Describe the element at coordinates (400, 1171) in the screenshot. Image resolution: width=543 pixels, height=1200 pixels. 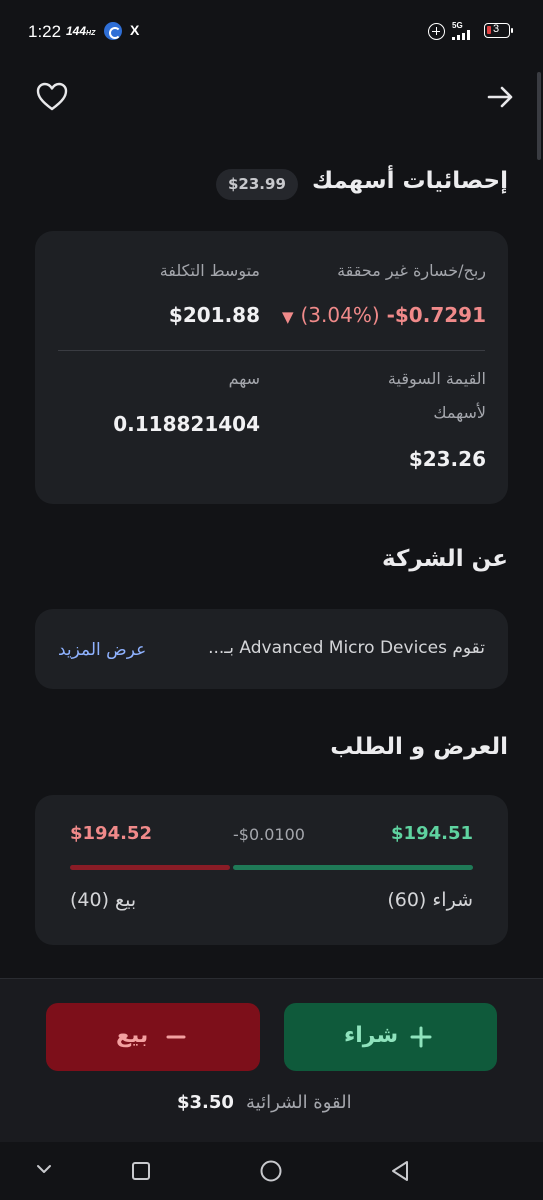
I see `back-icon` at that location.